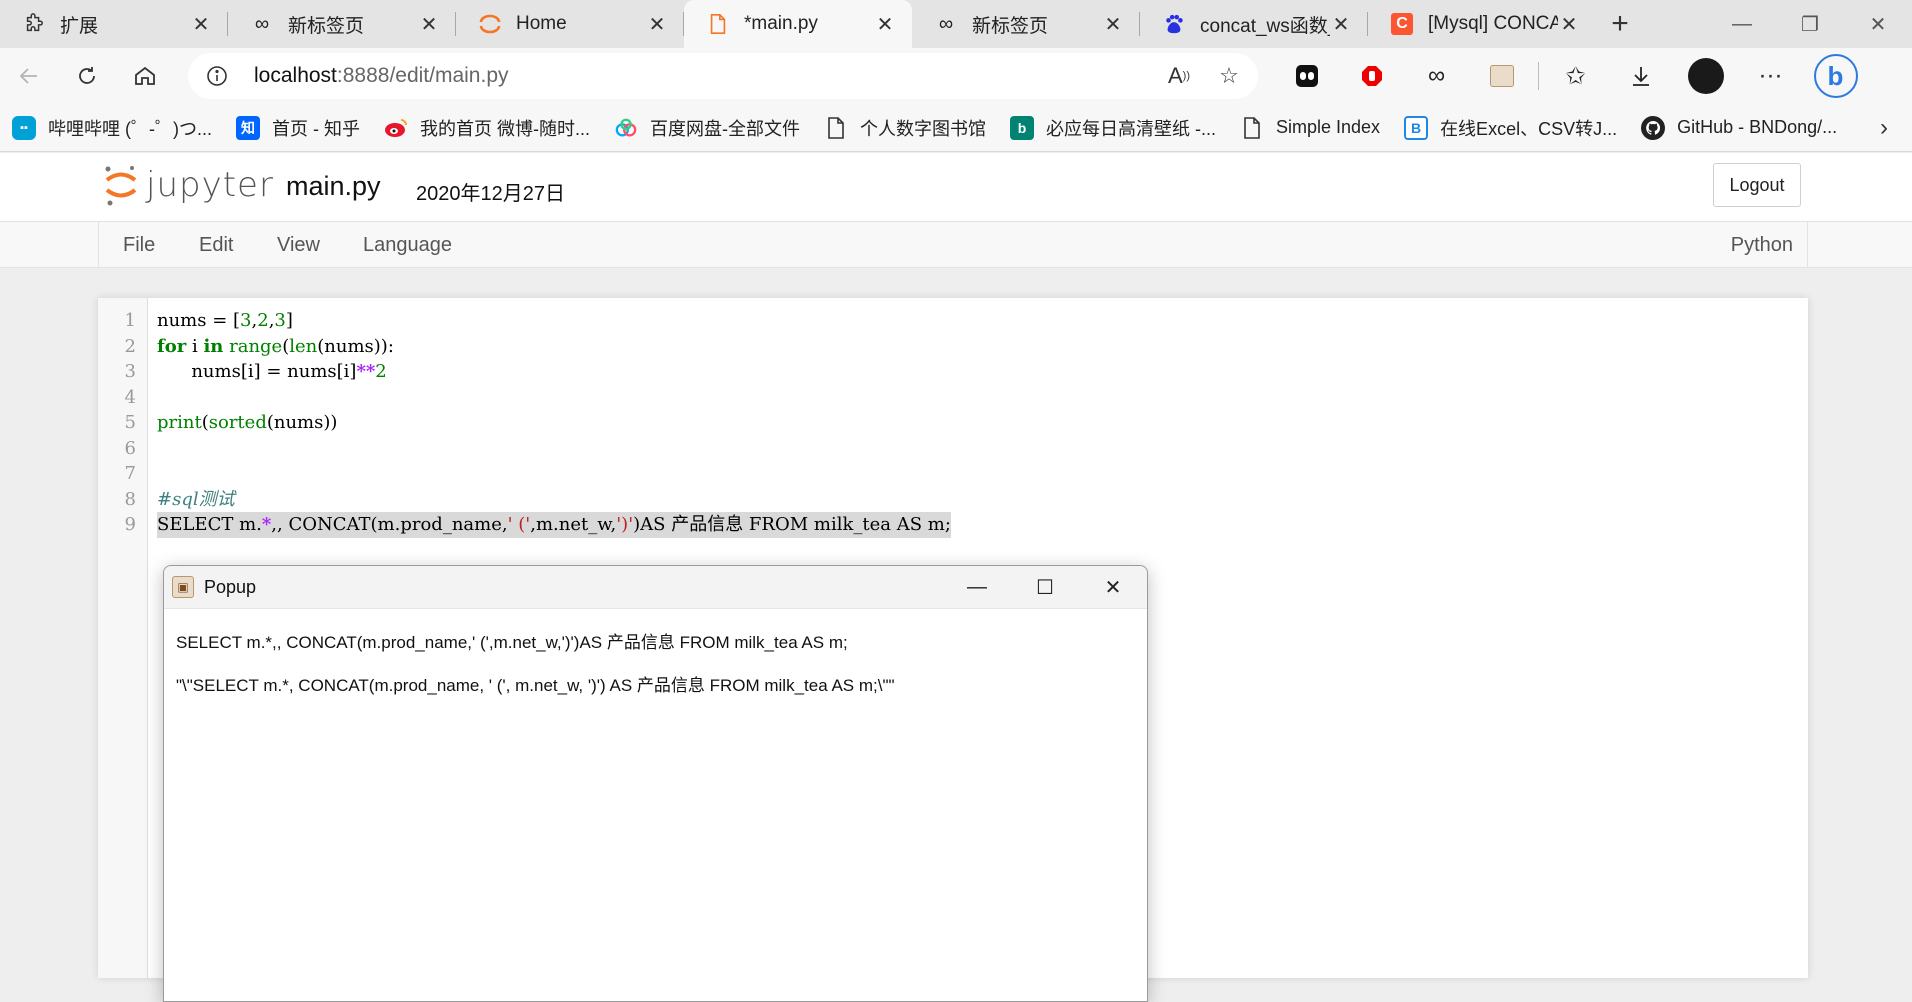  I want to click on tab-main-py: *main.py ✕, so click(798, 24).